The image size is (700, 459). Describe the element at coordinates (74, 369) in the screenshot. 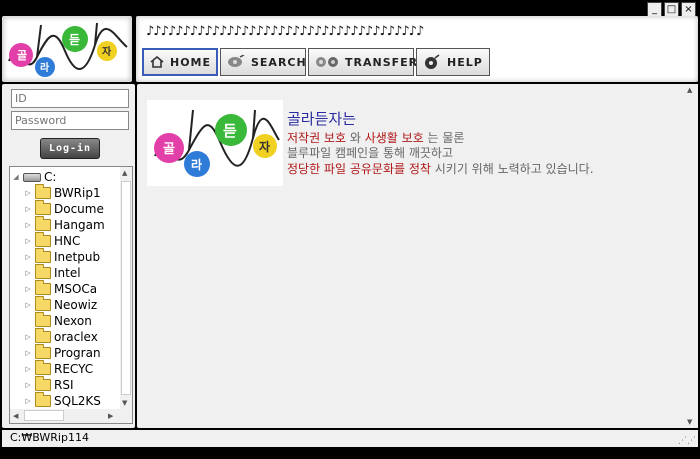

I see `tree-folder-label: RECYC` at that location.